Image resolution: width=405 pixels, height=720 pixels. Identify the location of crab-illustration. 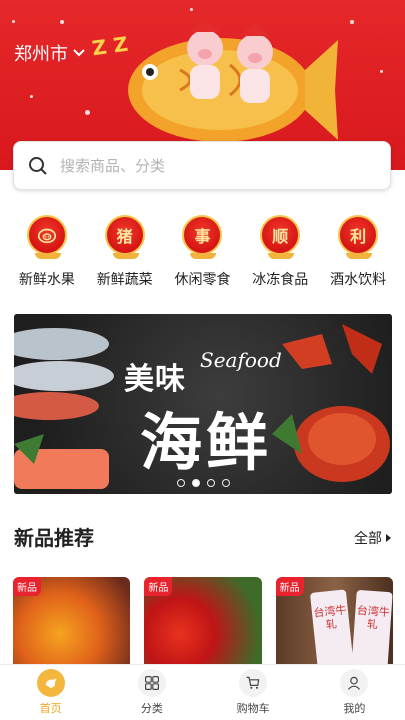
(331, 403).